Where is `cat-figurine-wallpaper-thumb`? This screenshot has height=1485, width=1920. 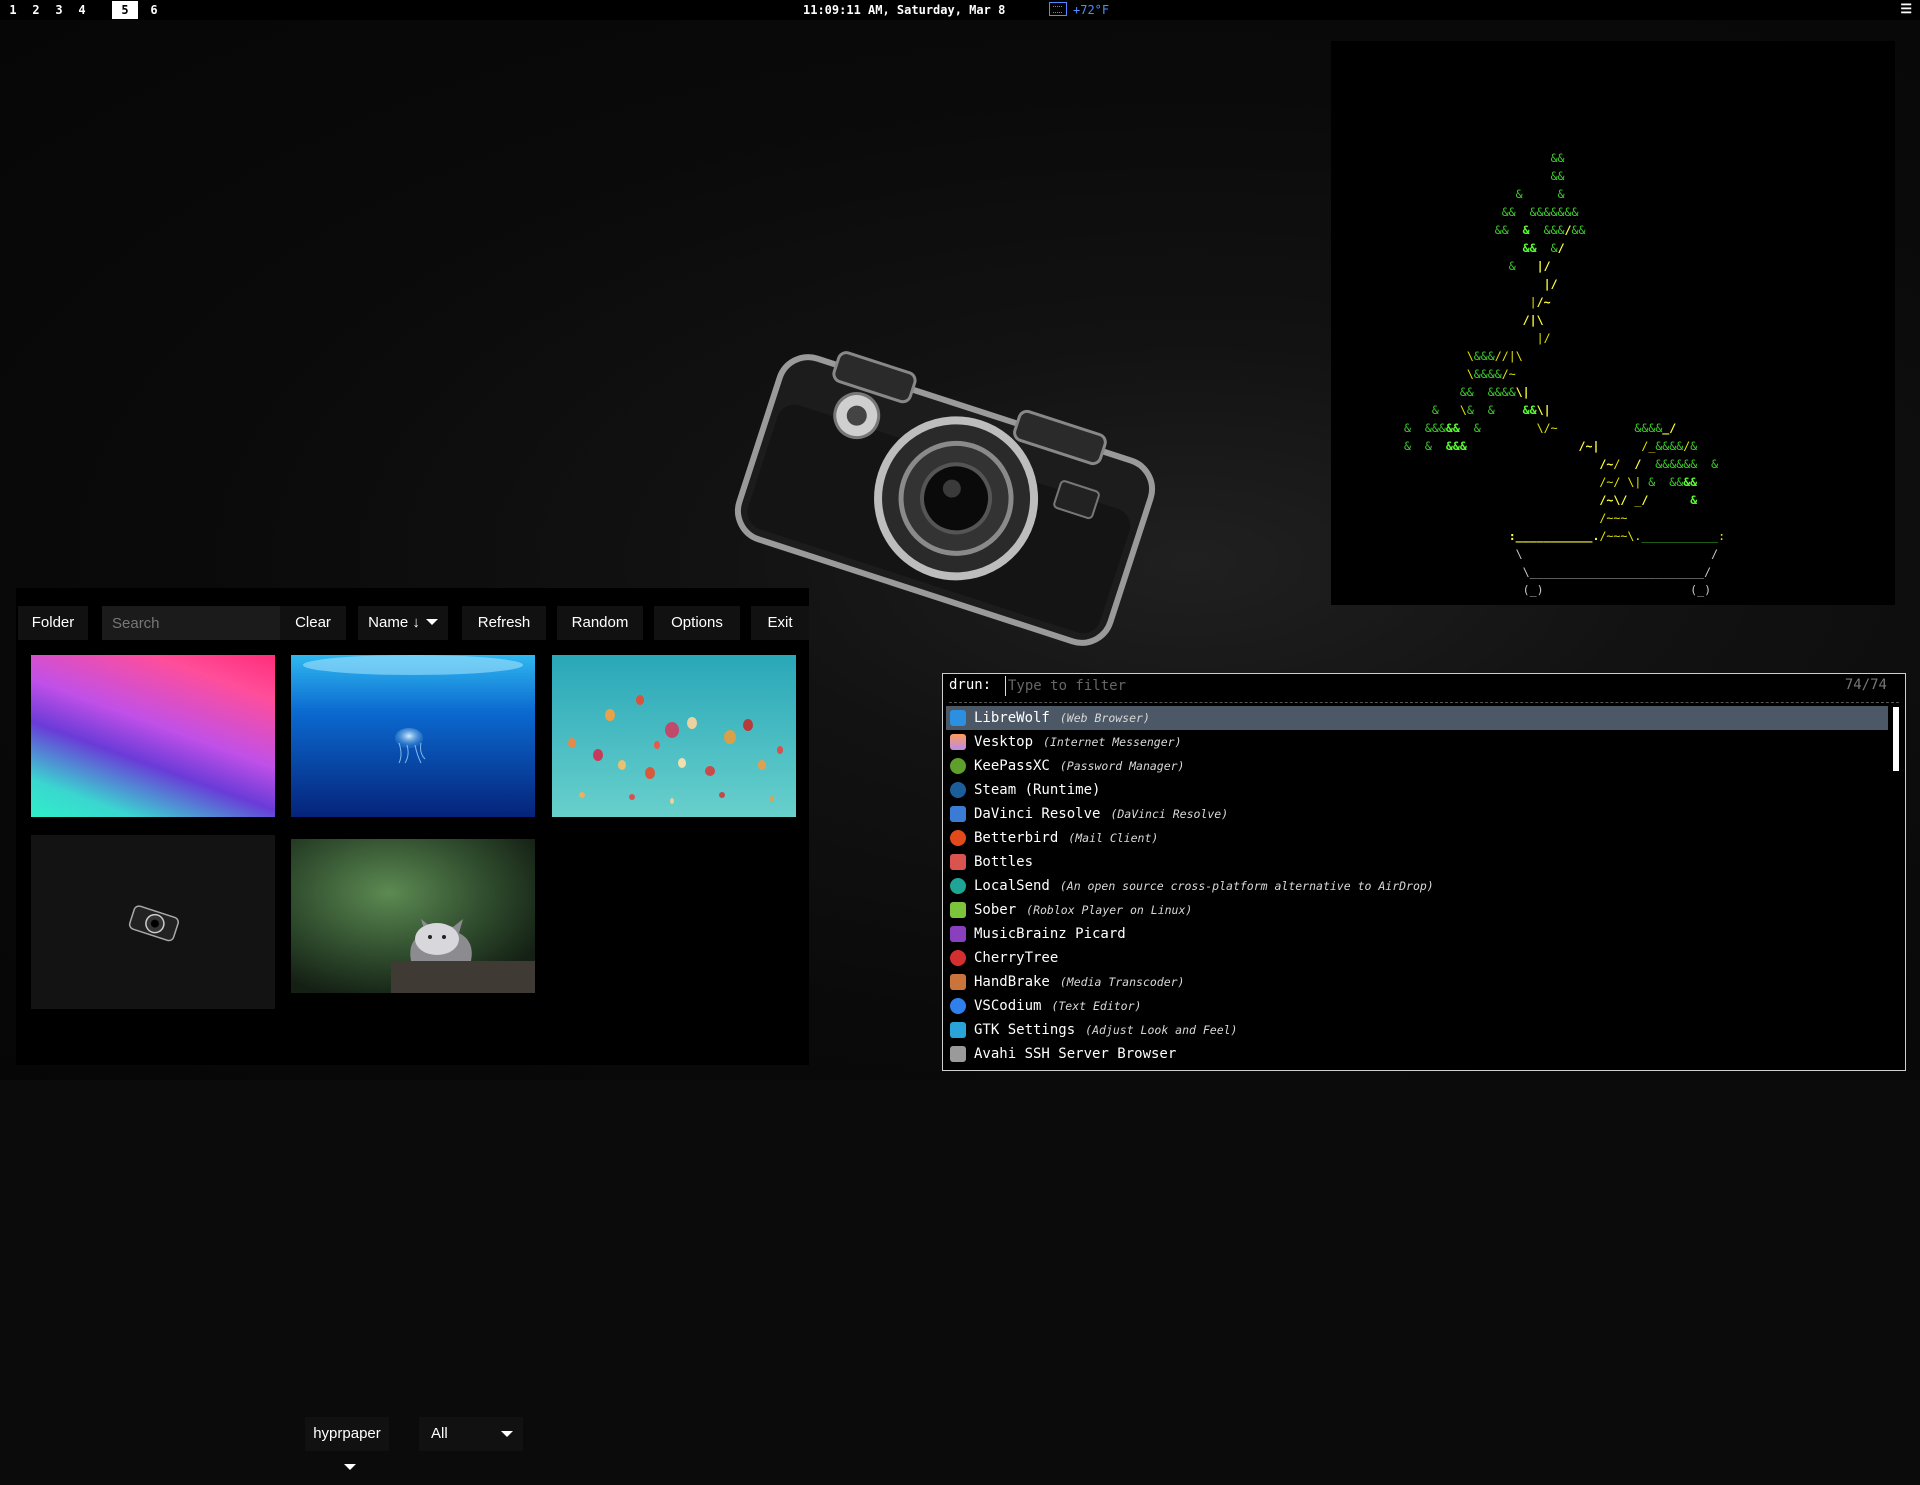 cat-figurine-wallpaper-thumb is located at coordinates (413, 916).